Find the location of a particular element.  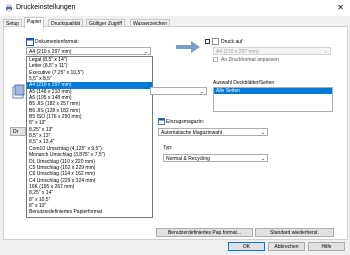

einzugsmagazin-label: Einzugsmagazin: is located at coordinates (185, 122).